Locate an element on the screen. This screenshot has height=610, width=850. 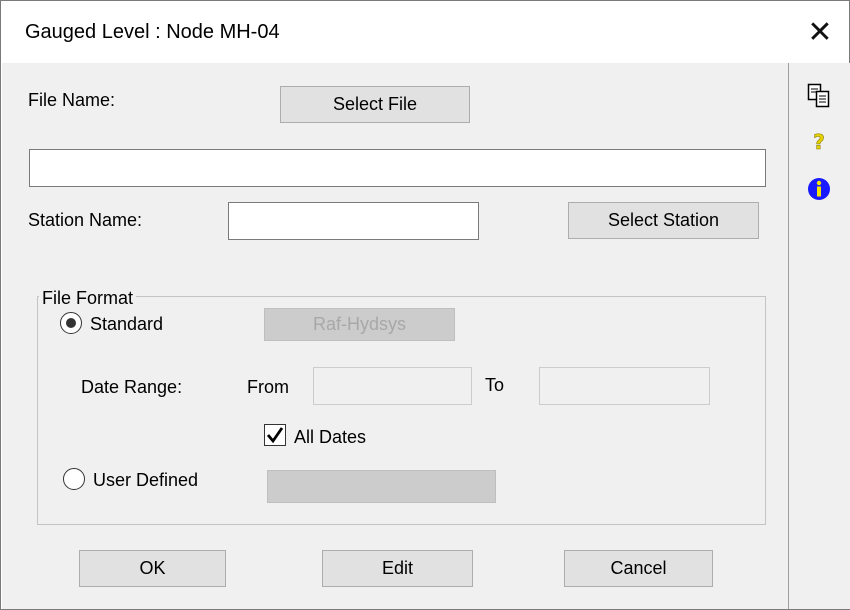
standard-radio is located at coordinates (71, 323).